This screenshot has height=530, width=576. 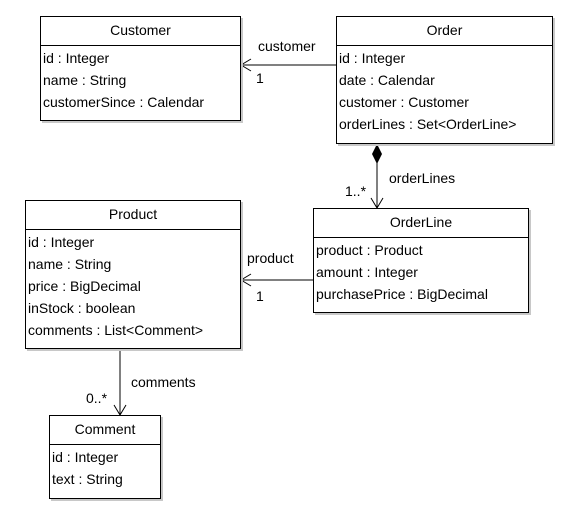 What do you see at coordinates (84, 286) in the screenshot?
I see `attribute: price : BigDecimal` at bounding box center [84, 286].